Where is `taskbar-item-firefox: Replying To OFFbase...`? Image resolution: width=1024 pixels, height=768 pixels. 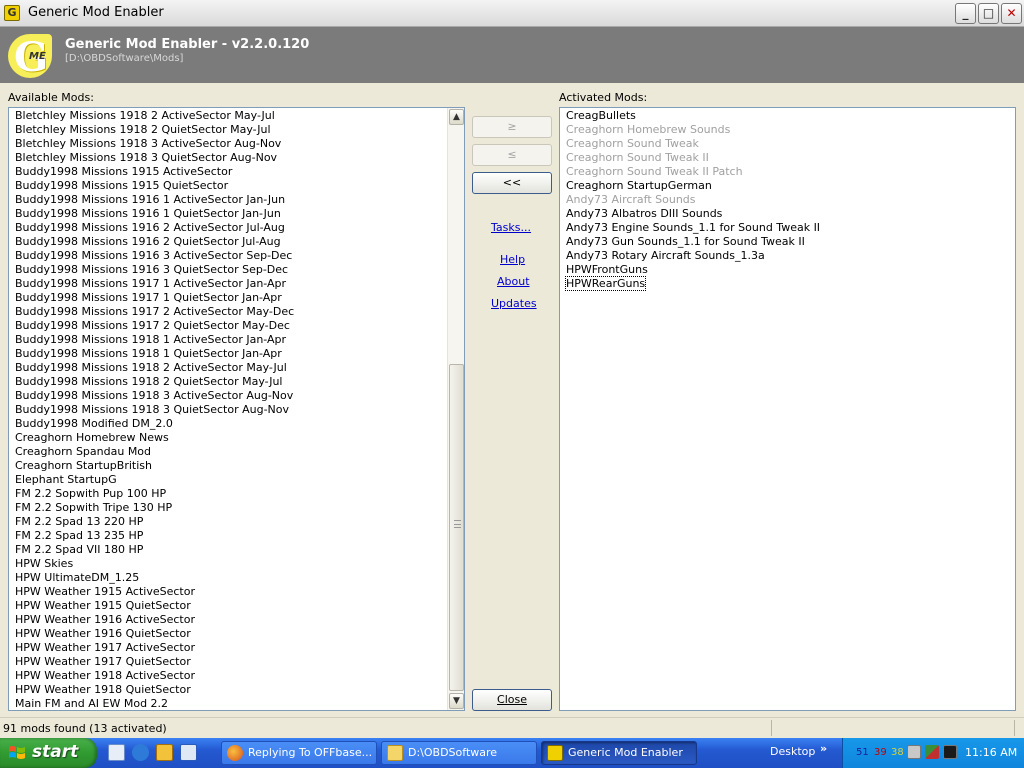
taskbar-item-firefox: Replying To OFFbase... is located at coordinates (299, 753).